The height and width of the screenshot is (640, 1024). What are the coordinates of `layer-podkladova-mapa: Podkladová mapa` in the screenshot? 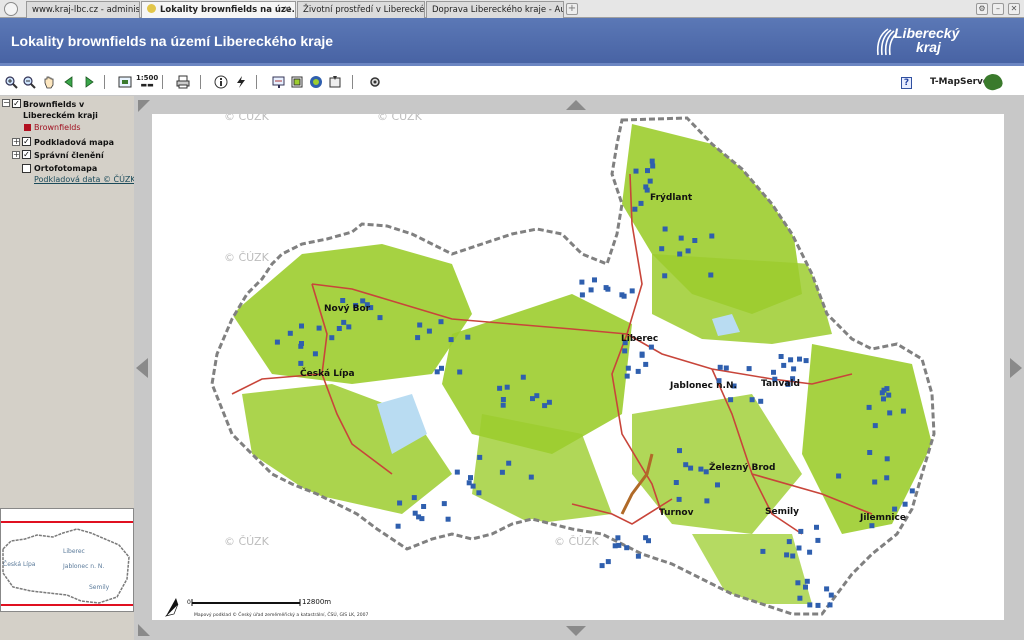 It's located at (74, 142).